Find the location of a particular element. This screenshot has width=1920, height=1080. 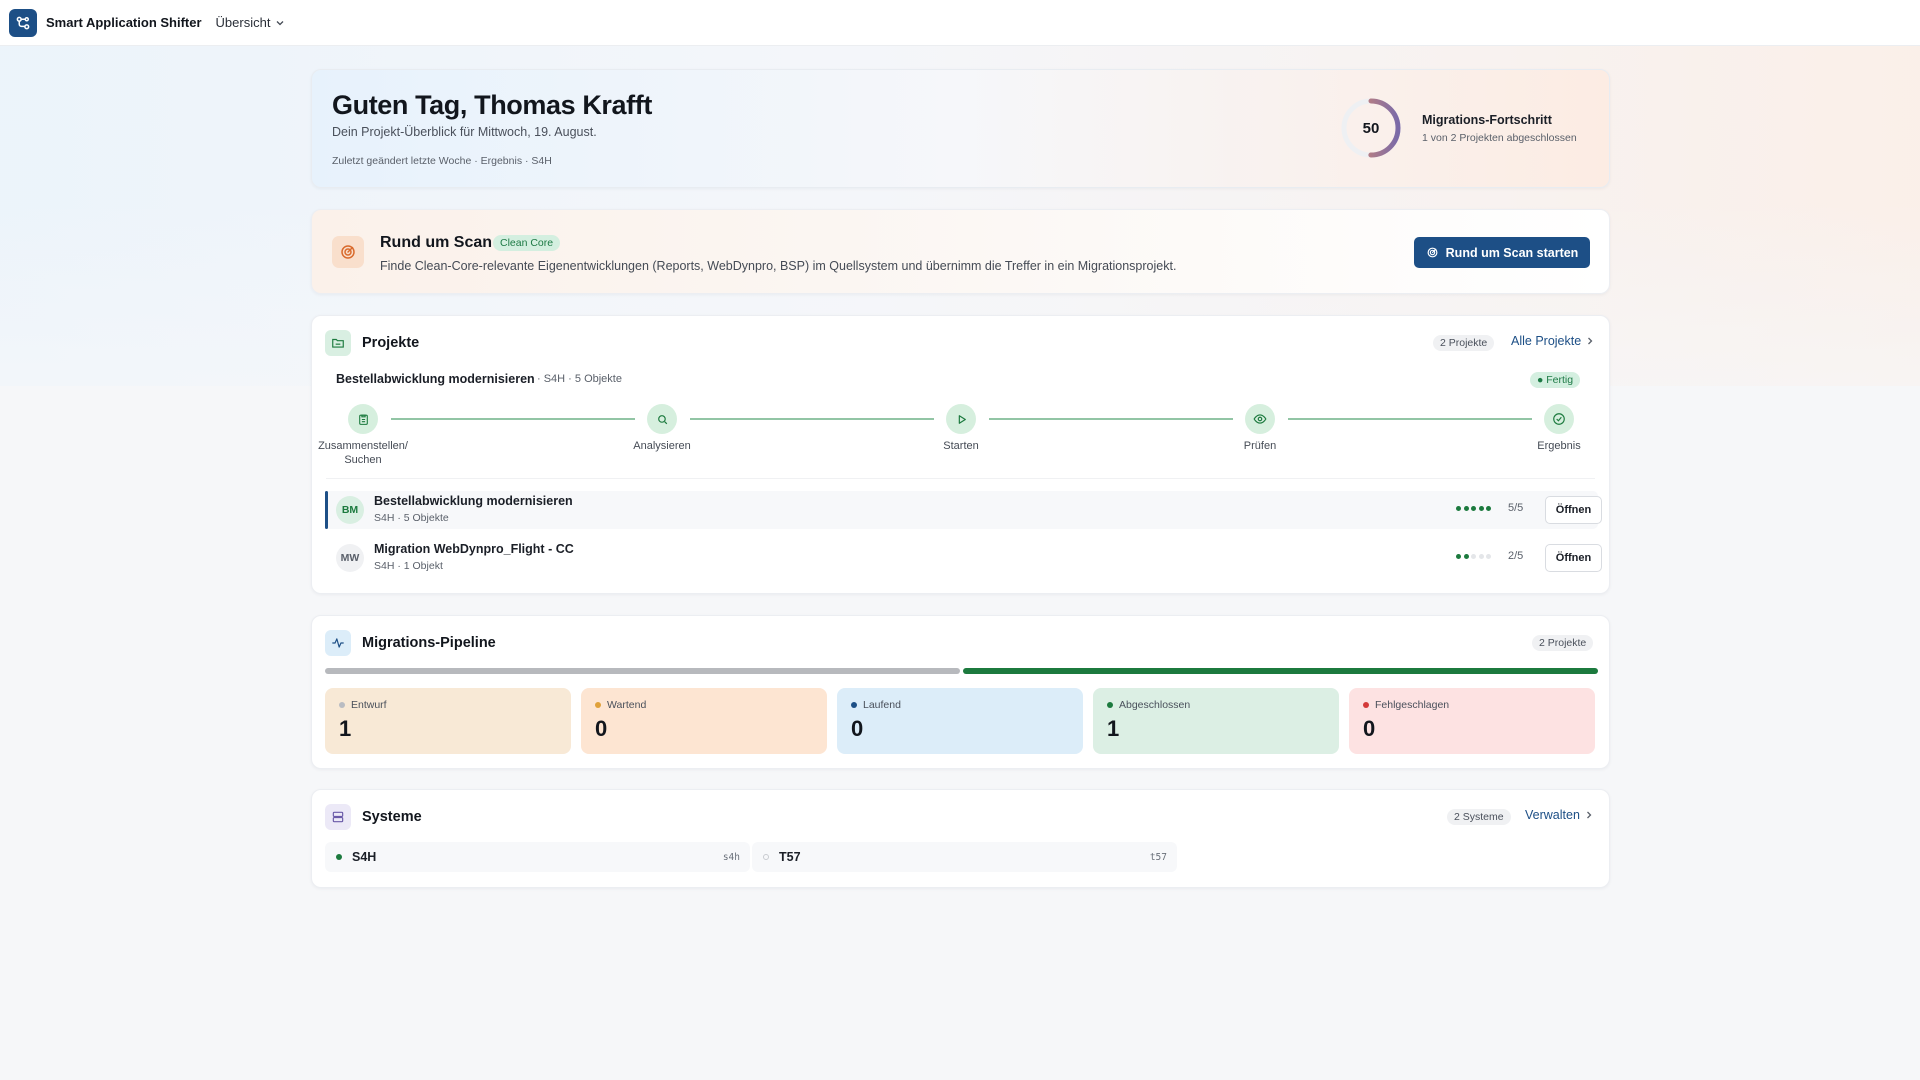

stat-failed: Fehlgeschlagen 0 is located at coordinates (1472, 721).